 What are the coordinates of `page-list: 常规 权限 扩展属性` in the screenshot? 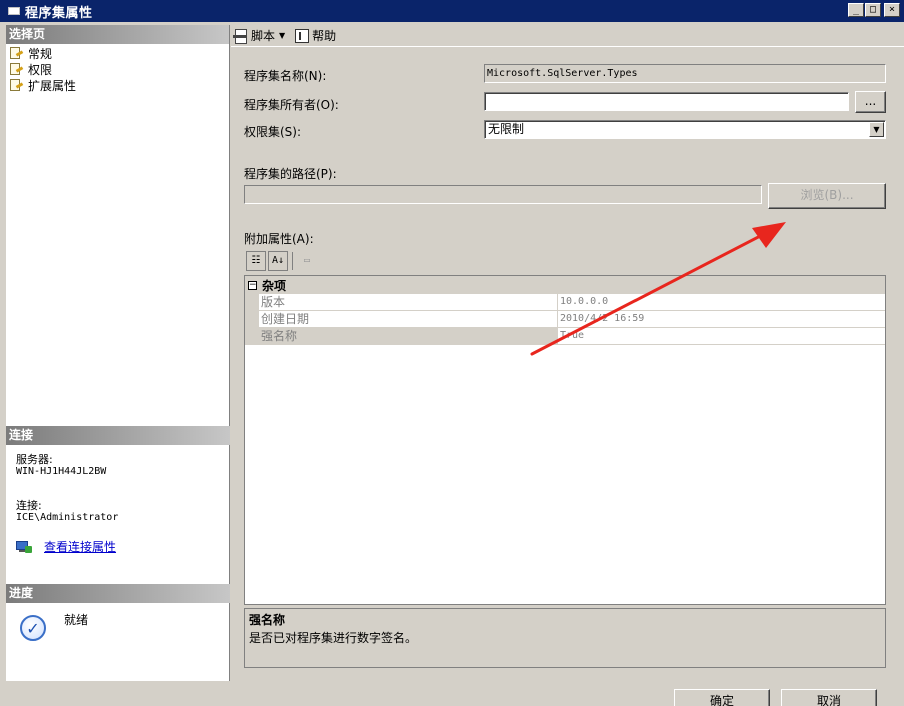 It's located at (117, 68).